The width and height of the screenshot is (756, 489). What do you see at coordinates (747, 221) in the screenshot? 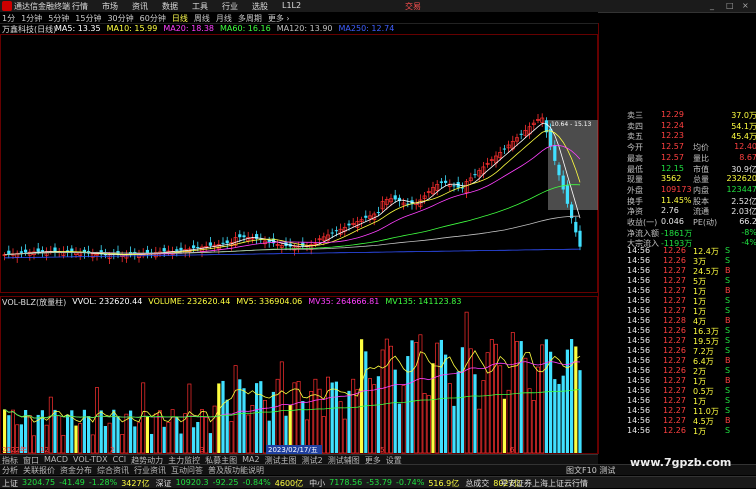
I see `quote-value2: 66.2` at bounding box center [747, 221].